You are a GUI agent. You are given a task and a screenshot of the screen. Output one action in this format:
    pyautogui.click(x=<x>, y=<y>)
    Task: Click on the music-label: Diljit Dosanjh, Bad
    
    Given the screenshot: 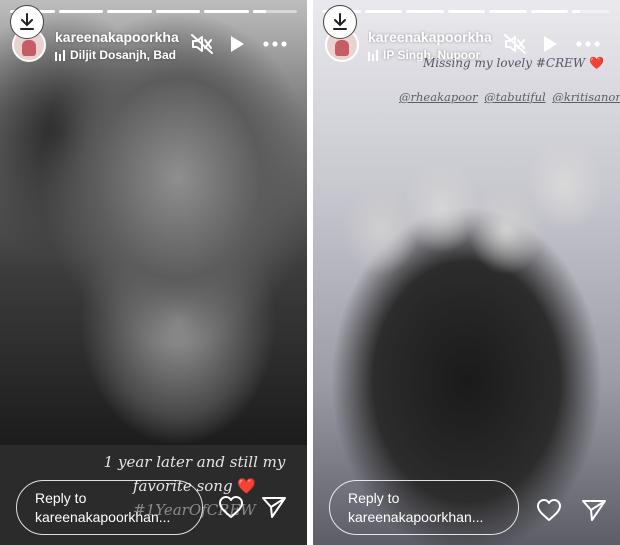 What is the action you would take?
    pyautogui.click(x=116, y=55)
    